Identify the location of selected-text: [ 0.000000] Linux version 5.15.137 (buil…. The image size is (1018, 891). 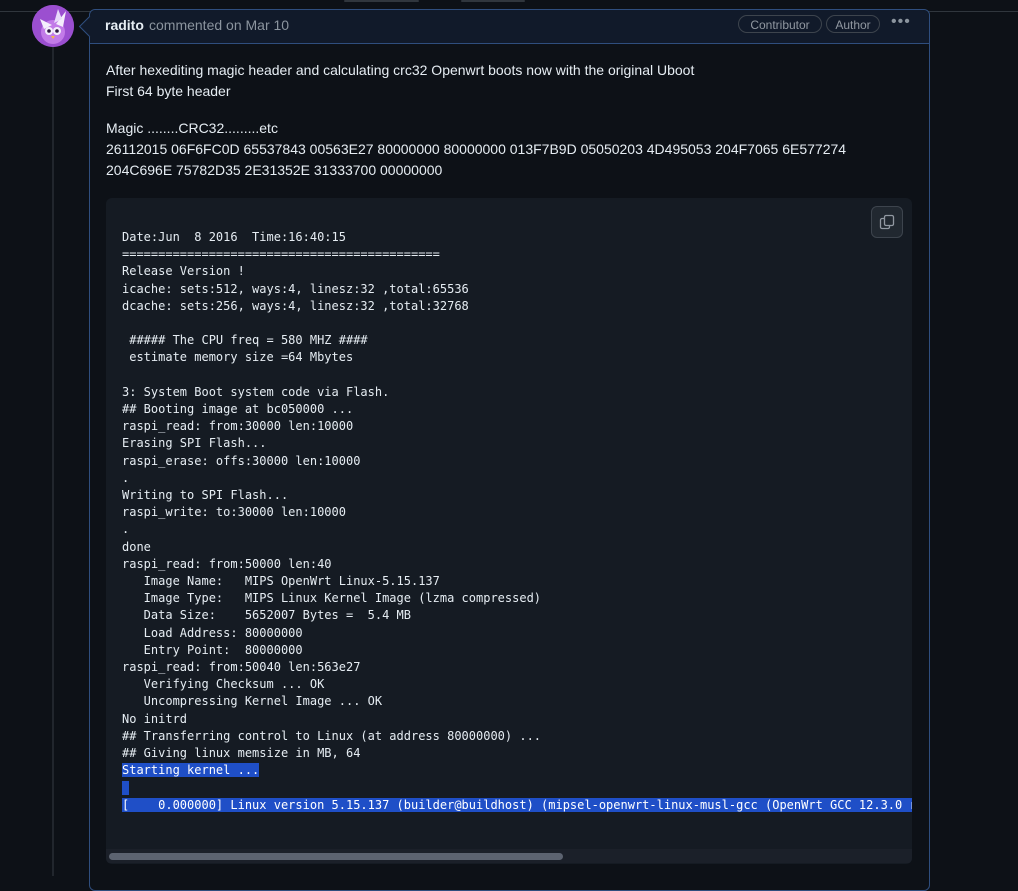
(517, 804).